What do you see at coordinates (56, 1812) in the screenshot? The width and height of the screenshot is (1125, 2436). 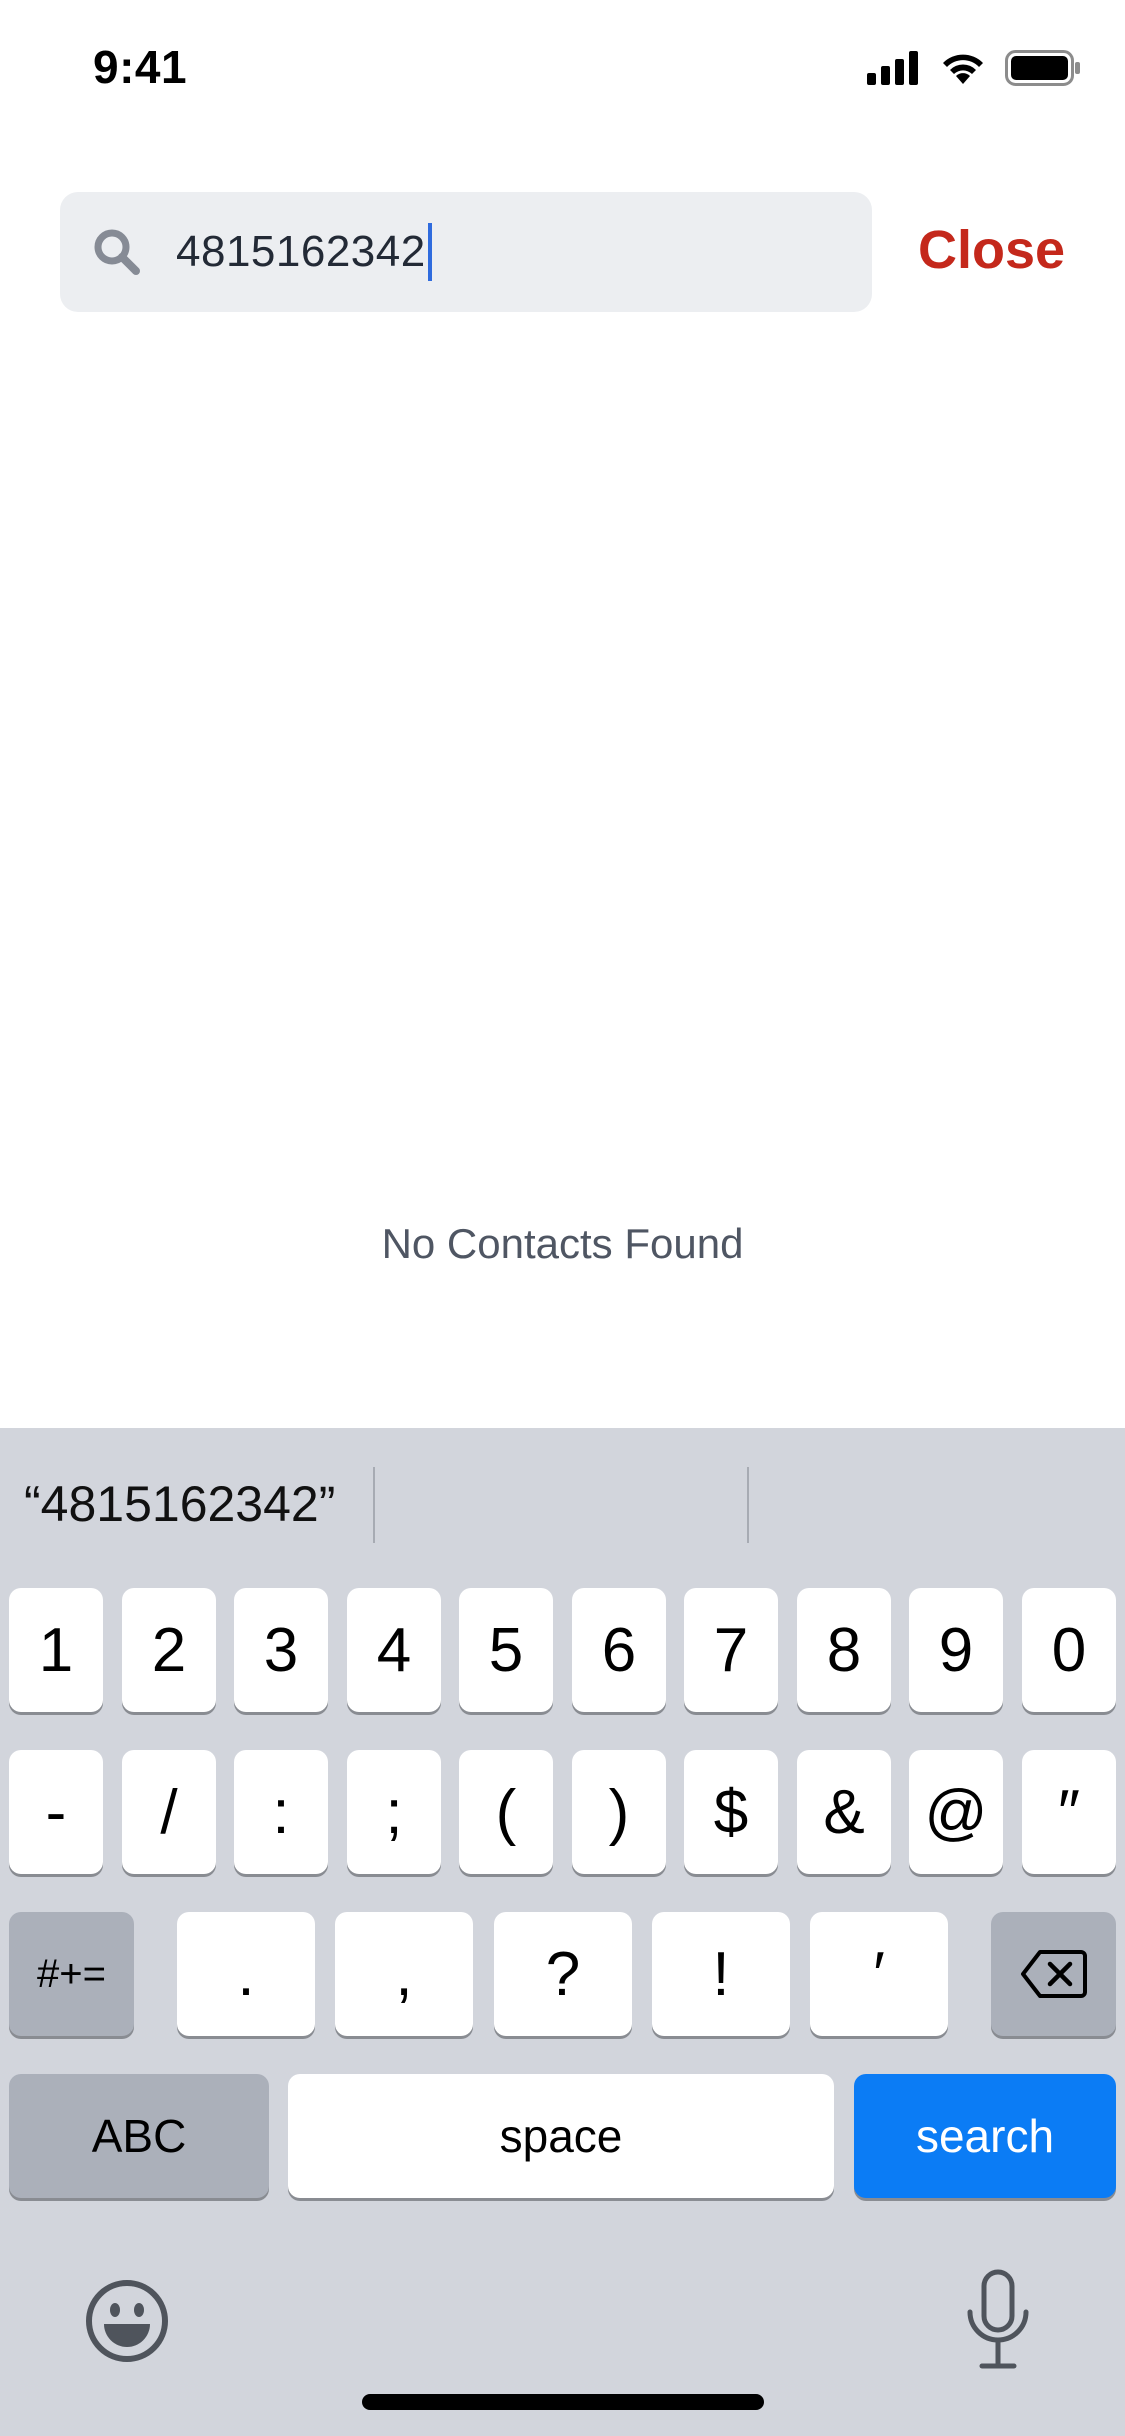 I see `key-hyphen: -` at bounding box center [56, 1812].